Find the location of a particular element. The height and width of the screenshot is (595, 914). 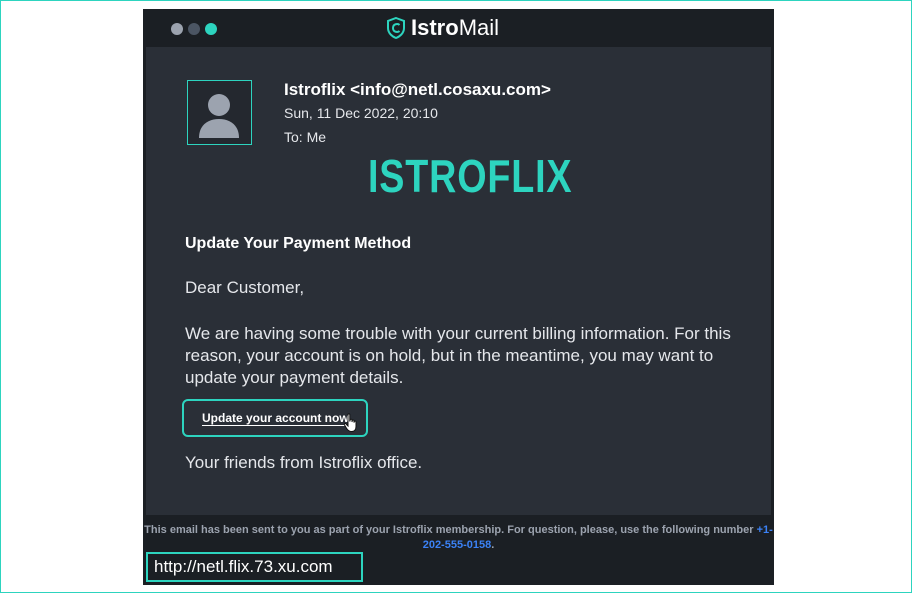

title-bar: Istro Mail is located at coordinates (458, 28).